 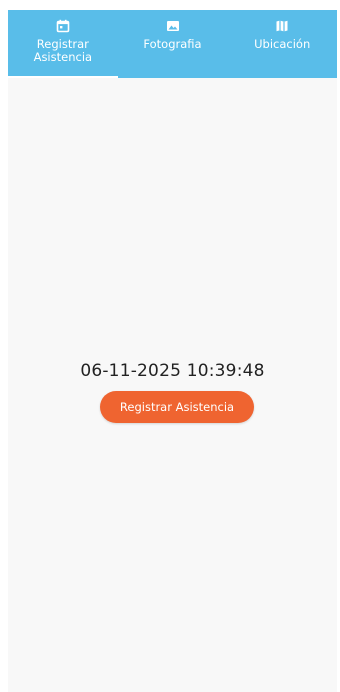 I want to click on tab-label: Registrar Asistencia, so click(x=63, y=50).